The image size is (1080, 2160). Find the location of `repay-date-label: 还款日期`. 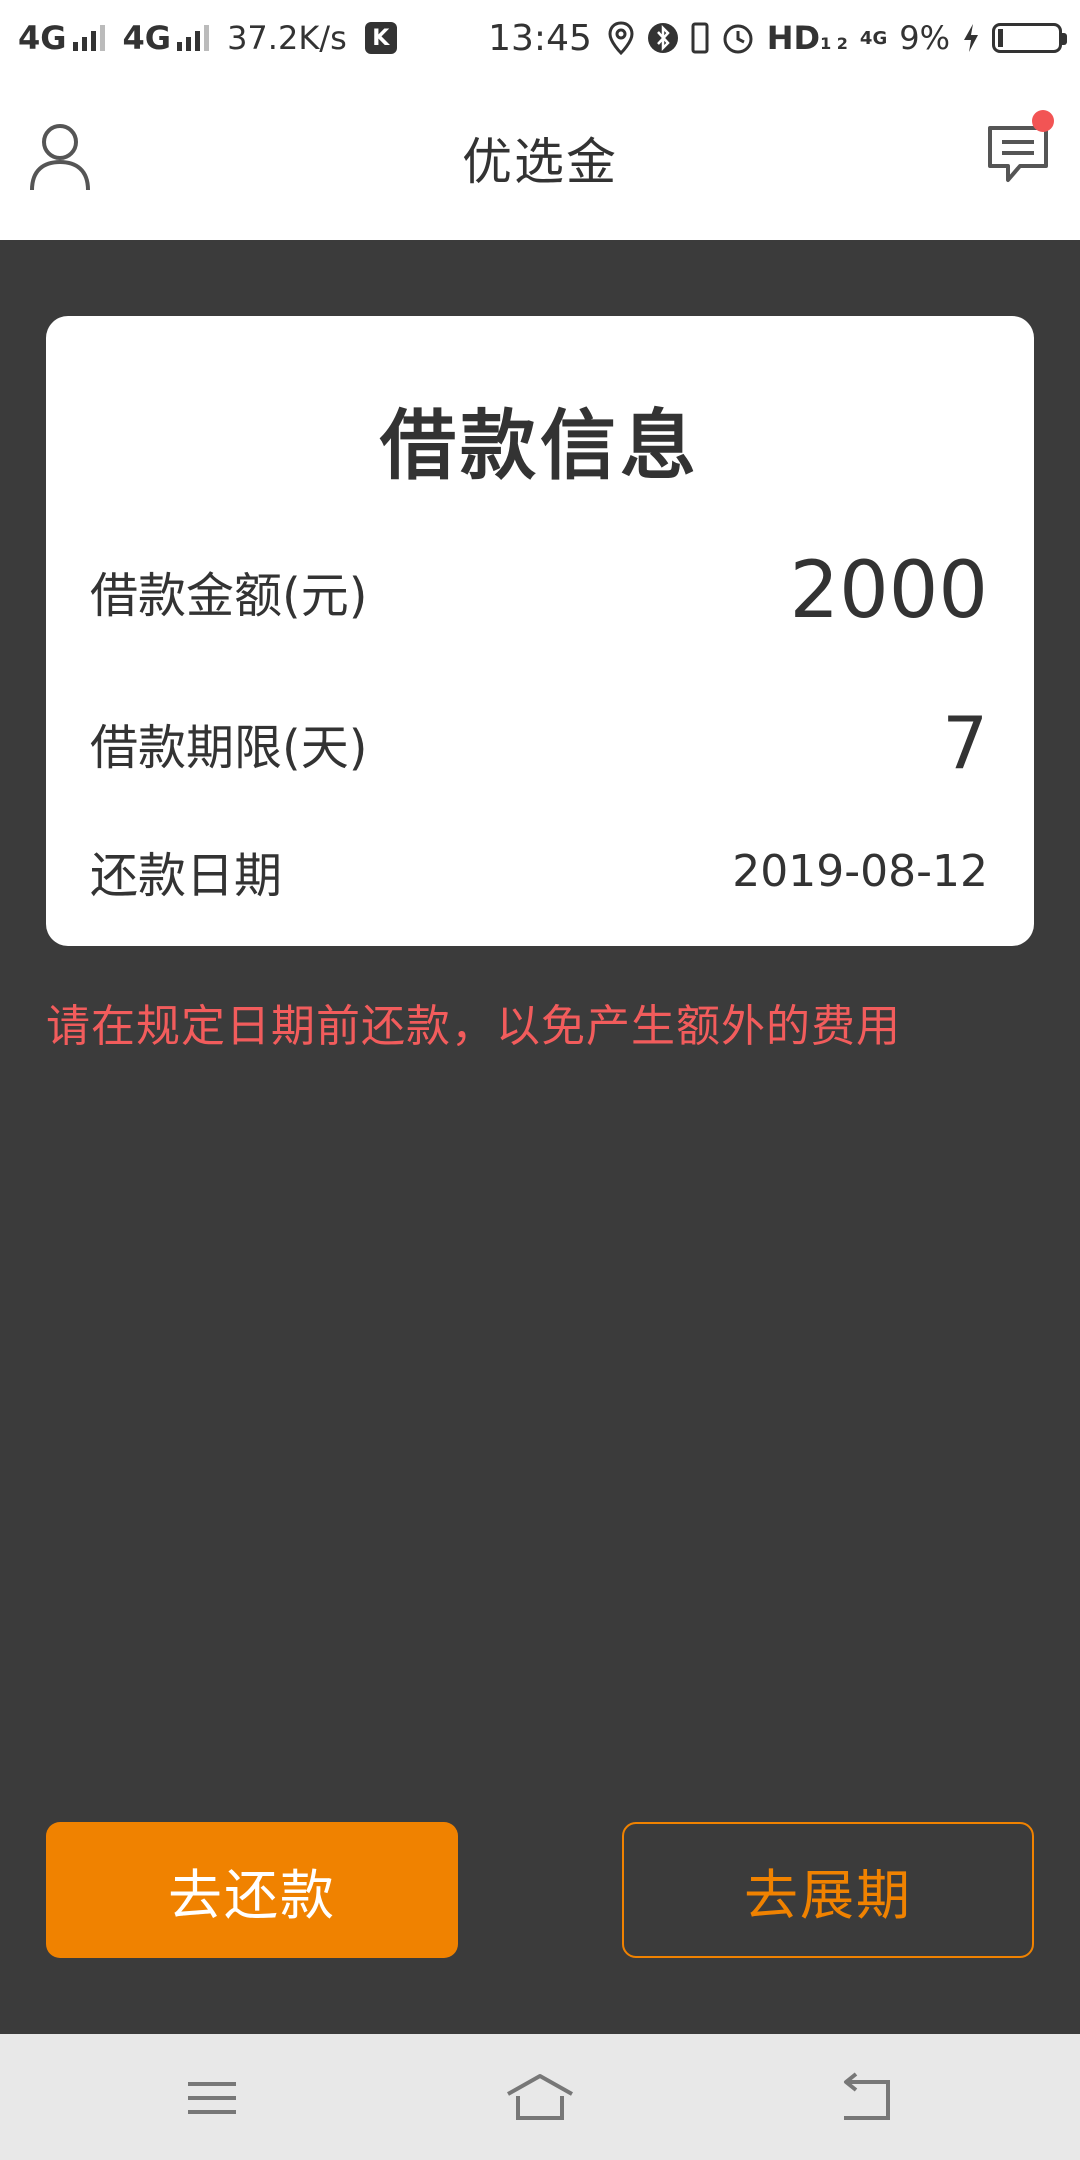

repay-date-label: 还款日期 is located at coordinates (186, 876).